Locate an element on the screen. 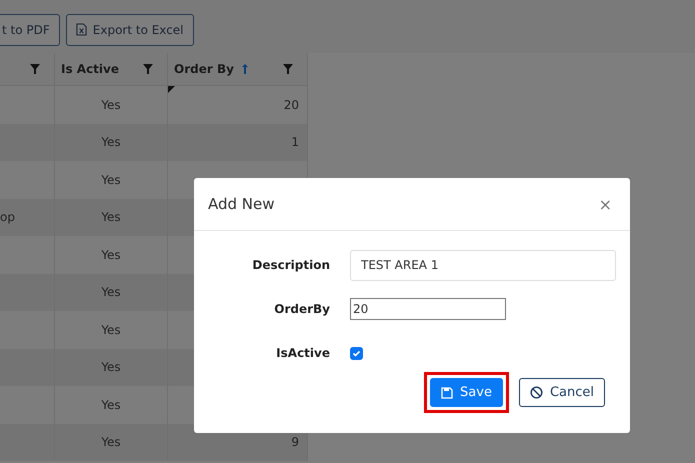  checkbox is located at coordinates (356, 353).